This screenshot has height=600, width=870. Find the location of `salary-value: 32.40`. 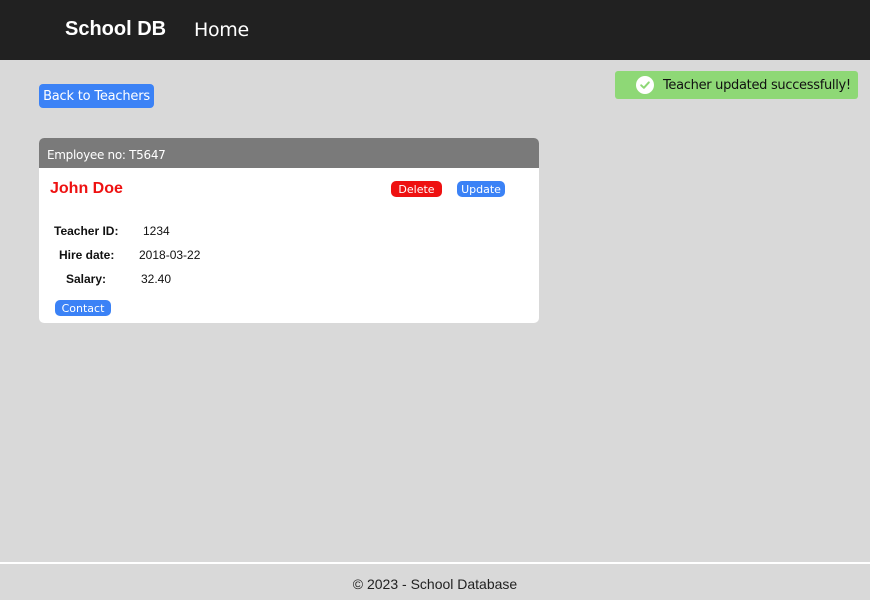

salary-value: 32.40 is located at coordinates (156, 279).